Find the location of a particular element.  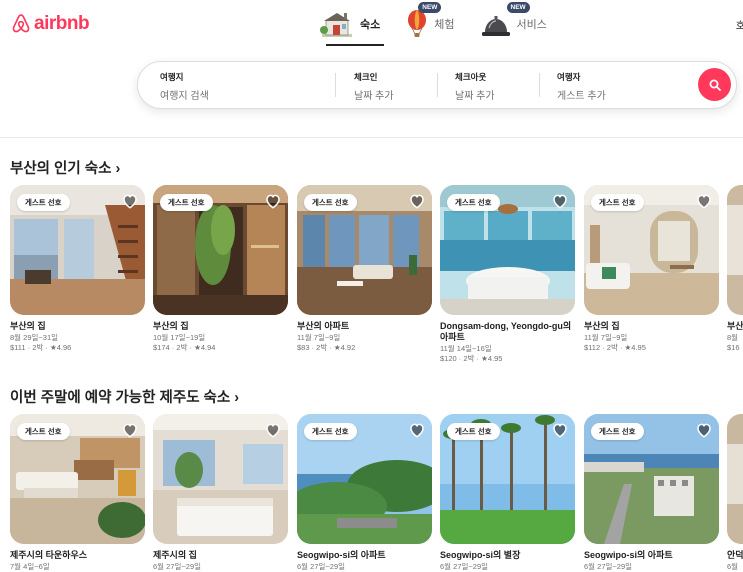

listing-price-rating: $112 · 2박 · ★4.95 is located at coordinates (615, 347).